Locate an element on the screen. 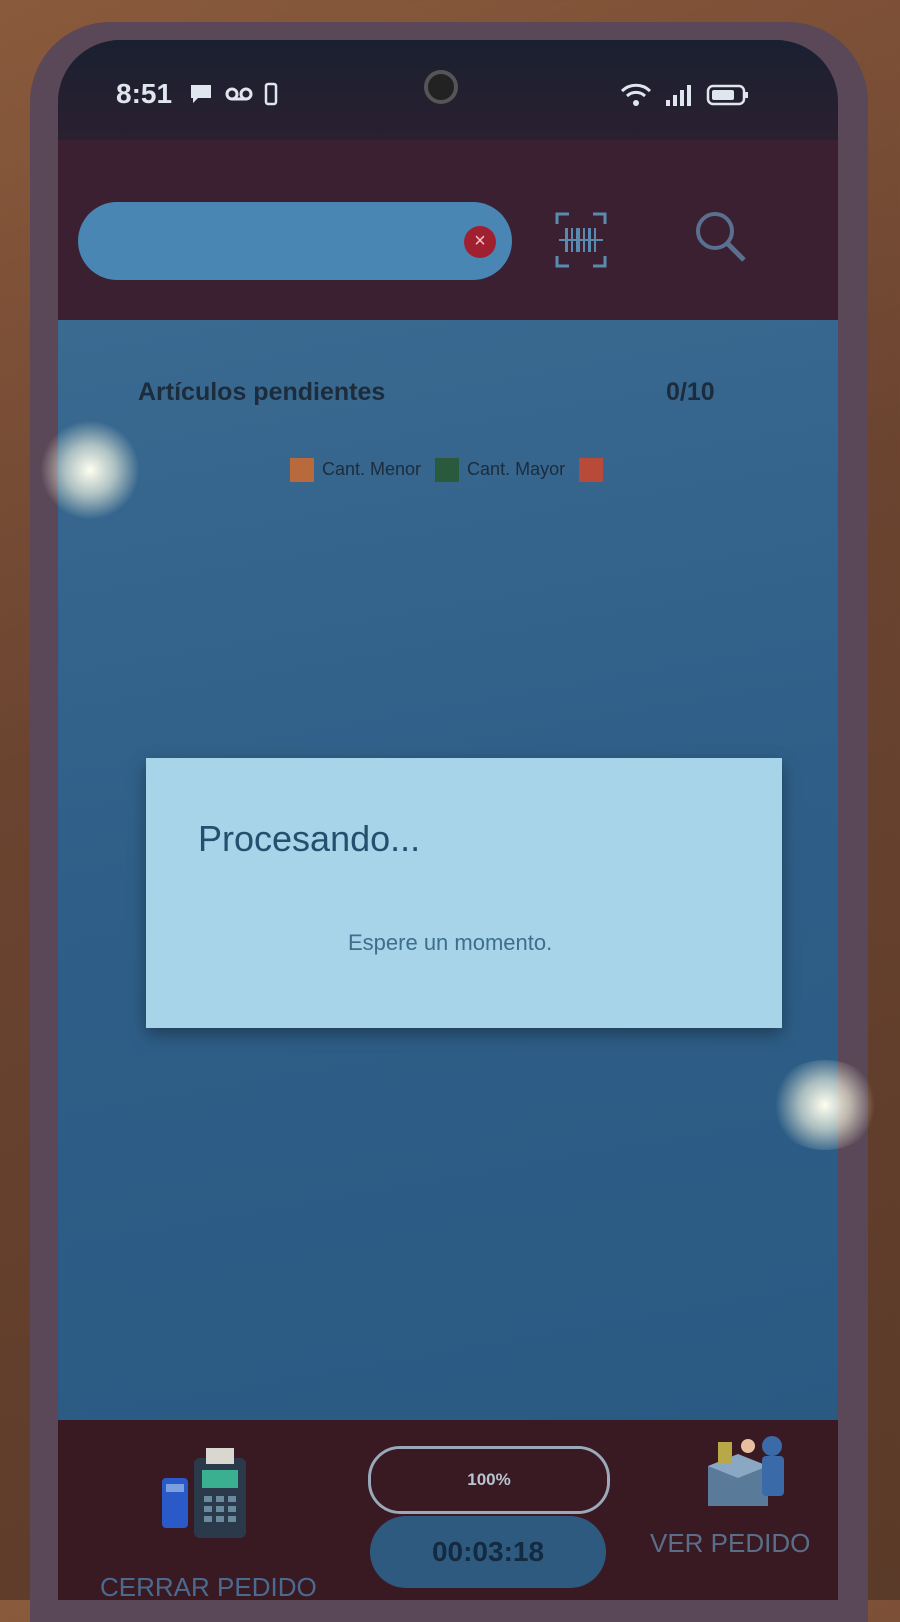 The height and width of the screenshot is (1622, 900). signal-icon is located at coordinates (679, 97).